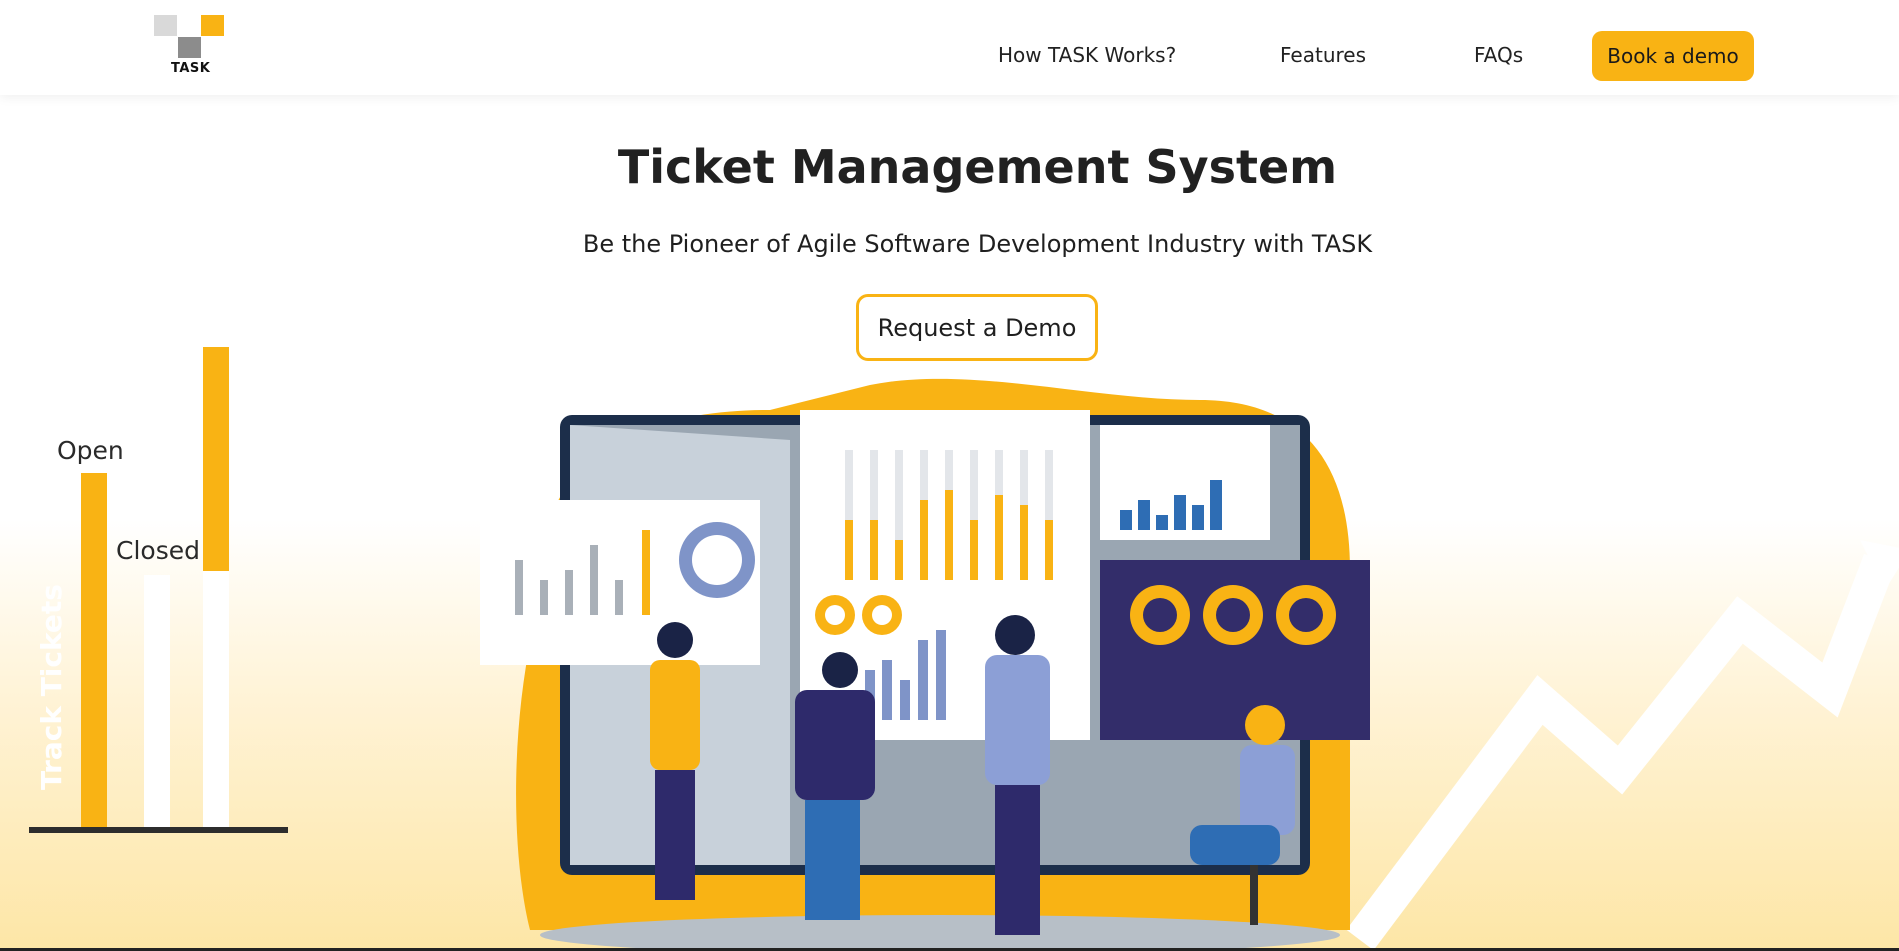 This screenshot has height=951, width=1899. What do you see at coordinates (90, 450) in the screenshot?
I see `open-label: Open` at bounding box center [90, 450].